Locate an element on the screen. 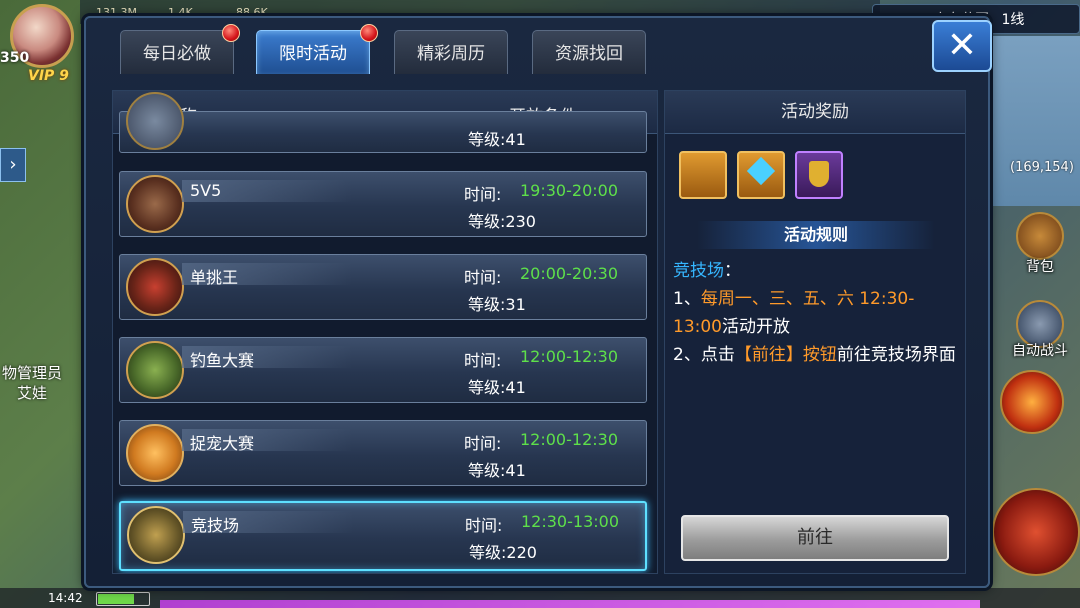 The width and height of the screenshot is (1080, 608). activity-time: 20:00-20:30 is located at coordinates (569, 273).